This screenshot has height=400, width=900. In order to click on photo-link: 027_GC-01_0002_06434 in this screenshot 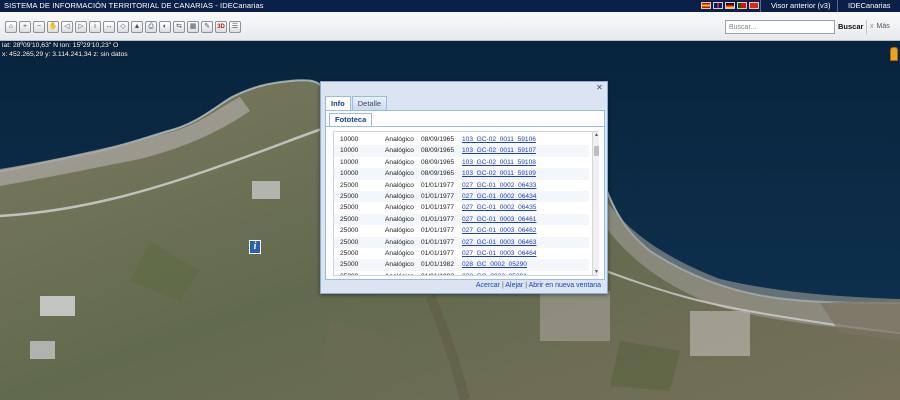, I will do `click(499, 196)`.